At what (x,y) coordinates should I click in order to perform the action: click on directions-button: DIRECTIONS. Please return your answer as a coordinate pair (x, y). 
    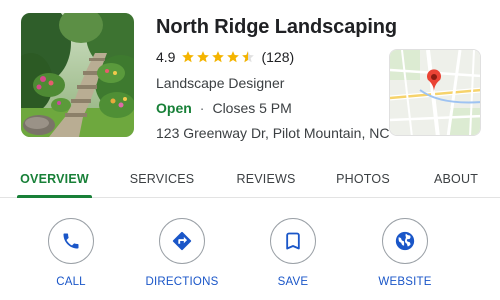
    Looking at the image, I should click on (182, 253).